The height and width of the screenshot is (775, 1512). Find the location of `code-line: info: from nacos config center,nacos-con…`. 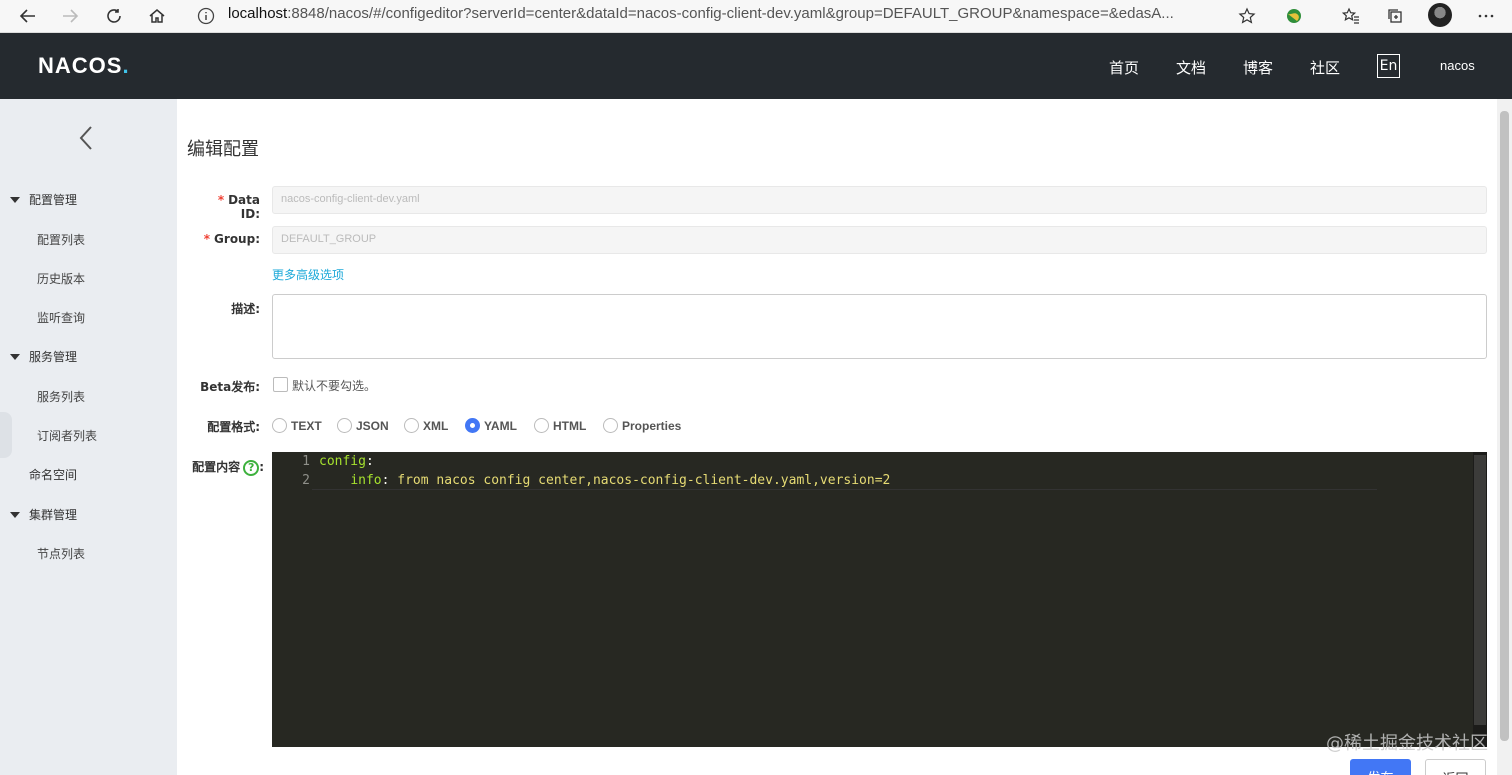

code-line: info: from nacos config center,nacos-con… is located at coordinates (604, 480).